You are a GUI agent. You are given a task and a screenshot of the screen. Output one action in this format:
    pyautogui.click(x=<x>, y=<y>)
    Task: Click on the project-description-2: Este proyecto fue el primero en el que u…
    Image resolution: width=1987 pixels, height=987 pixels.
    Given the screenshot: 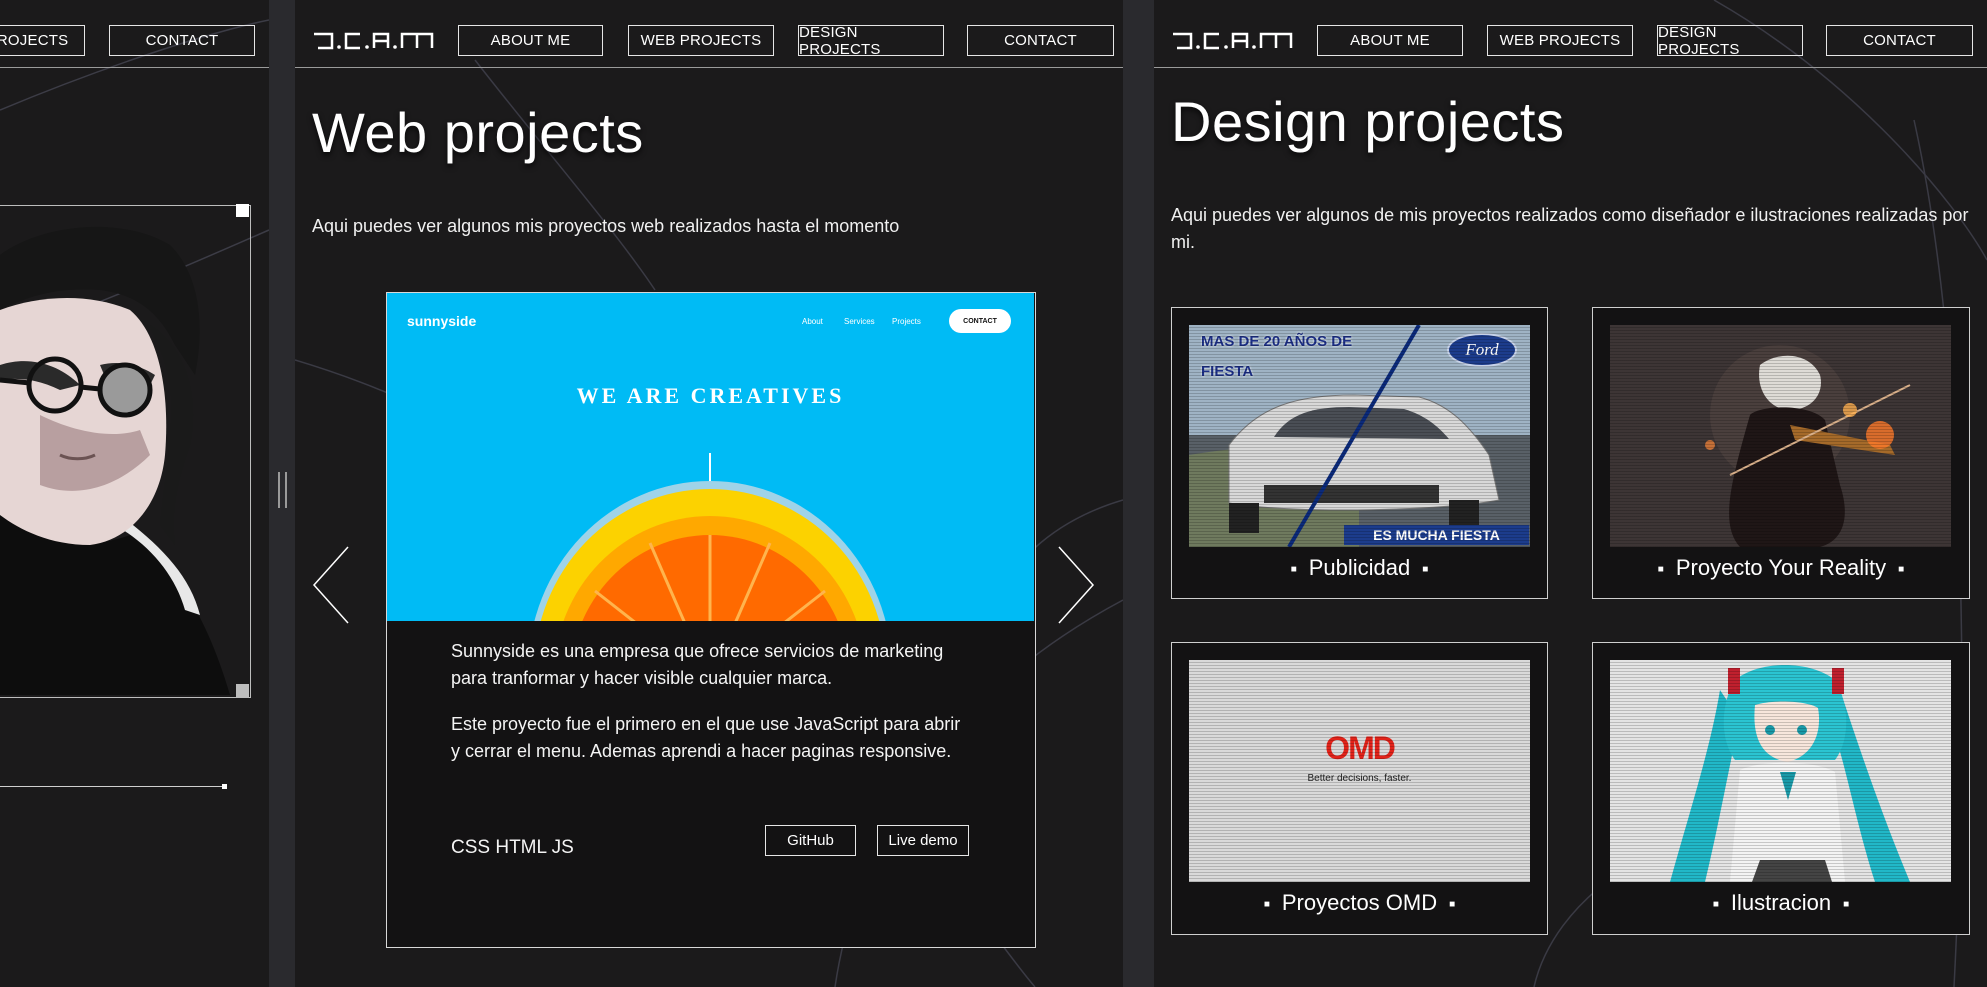 What is the action you would take?
    pyautogui.click(x=706, y=737)
    